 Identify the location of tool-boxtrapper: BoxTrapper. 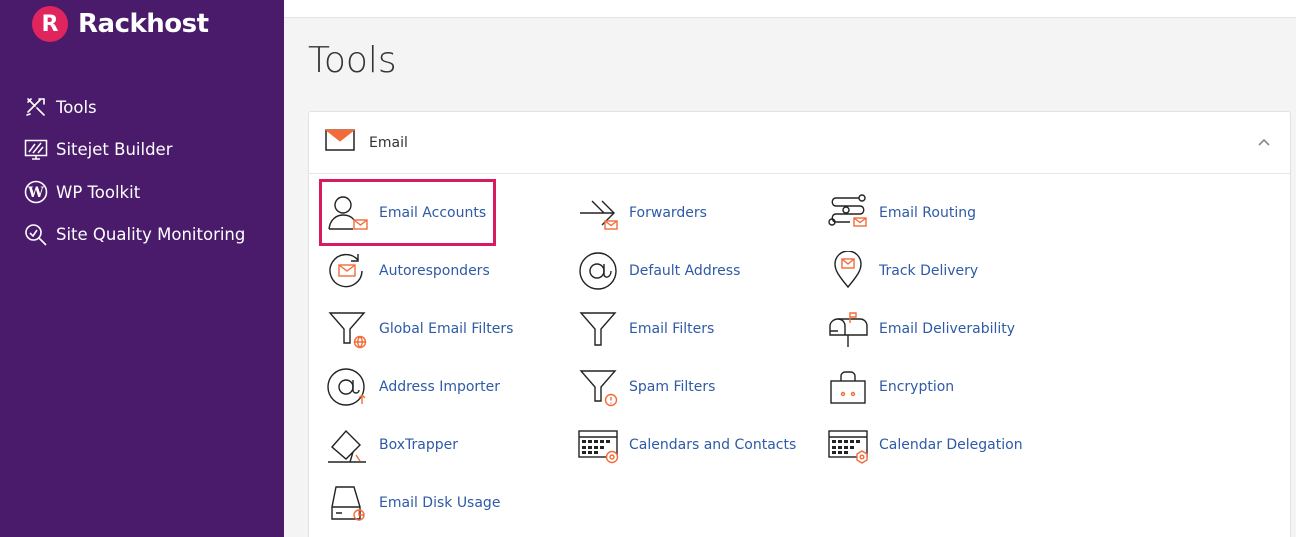
(391, 445).